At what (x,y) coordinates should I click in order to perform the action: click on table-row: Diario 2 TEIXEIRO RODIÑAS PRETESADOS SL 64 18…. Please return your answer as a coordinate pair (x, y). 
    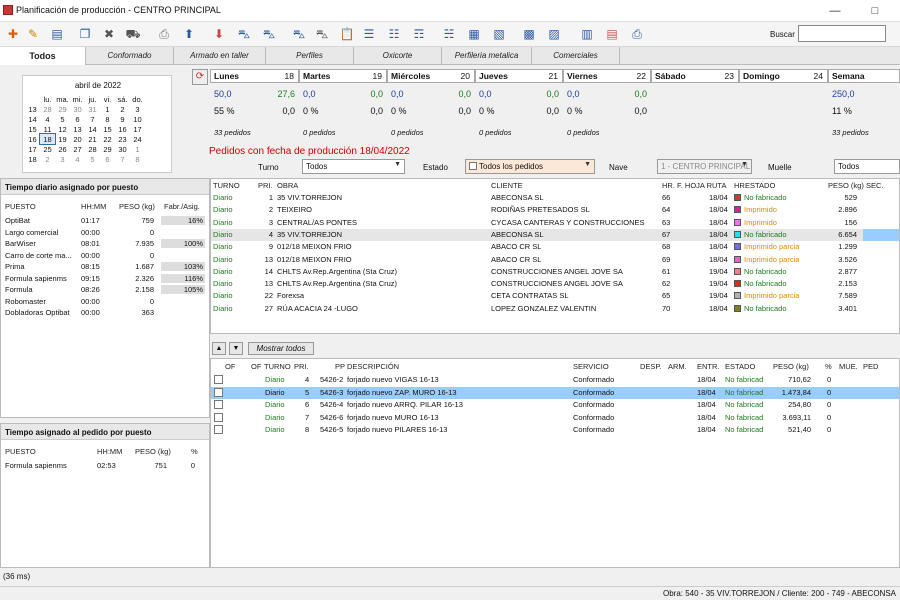
    Looking at the image, I should click on (555, 210).